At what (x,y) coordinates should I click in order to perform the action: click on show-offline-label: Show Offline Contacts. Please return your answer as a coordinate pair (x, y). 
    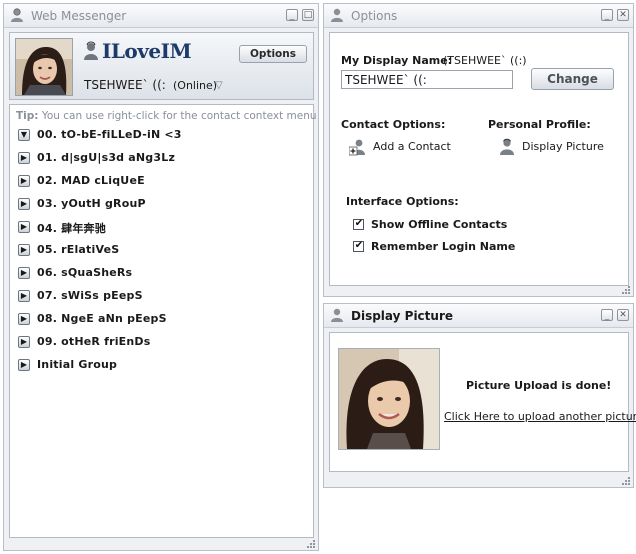
    Looking at the image, I should click on (439, 224).